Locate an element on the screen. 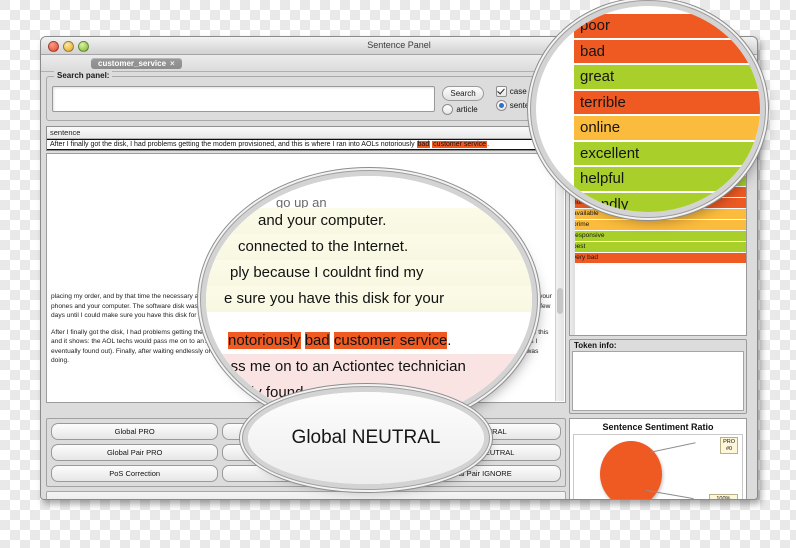  magnified-word-list-item: friendly is located at coordinates (667, 202).